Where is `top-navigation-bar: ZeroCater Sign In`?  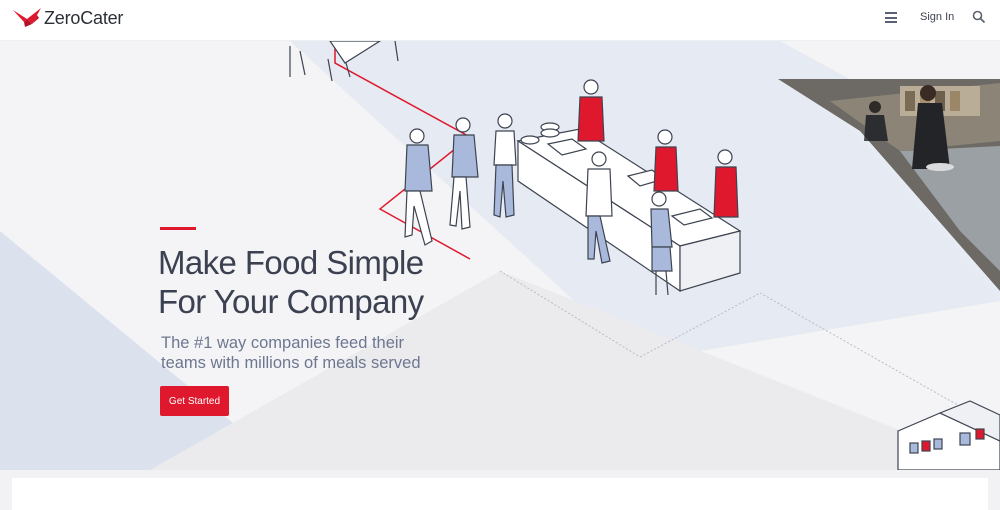
top-navigation-bar: ZeroCater Sign In is located at coordinates (500, 20).